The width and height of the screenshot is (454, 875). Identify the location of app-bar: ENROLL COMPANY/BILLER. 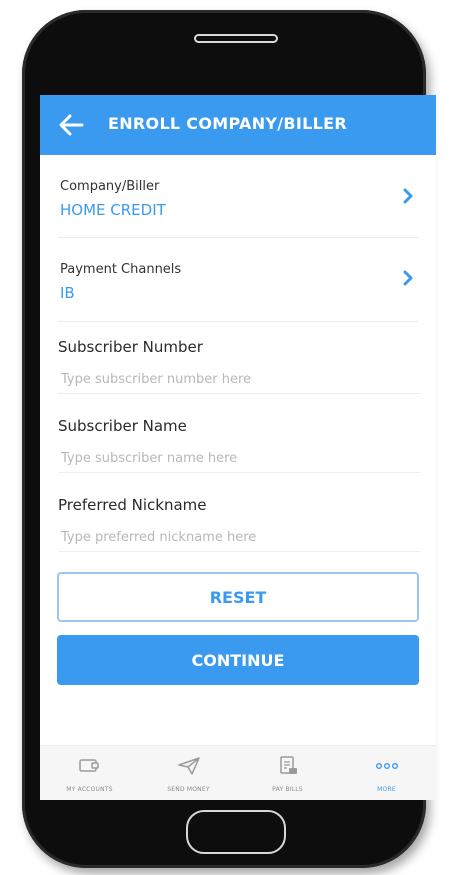
(238, 125).